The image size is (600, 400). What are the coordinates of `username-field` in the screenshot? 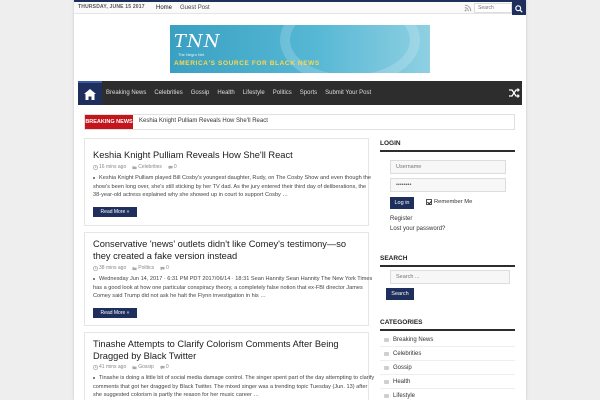 It's located at (448, 167).